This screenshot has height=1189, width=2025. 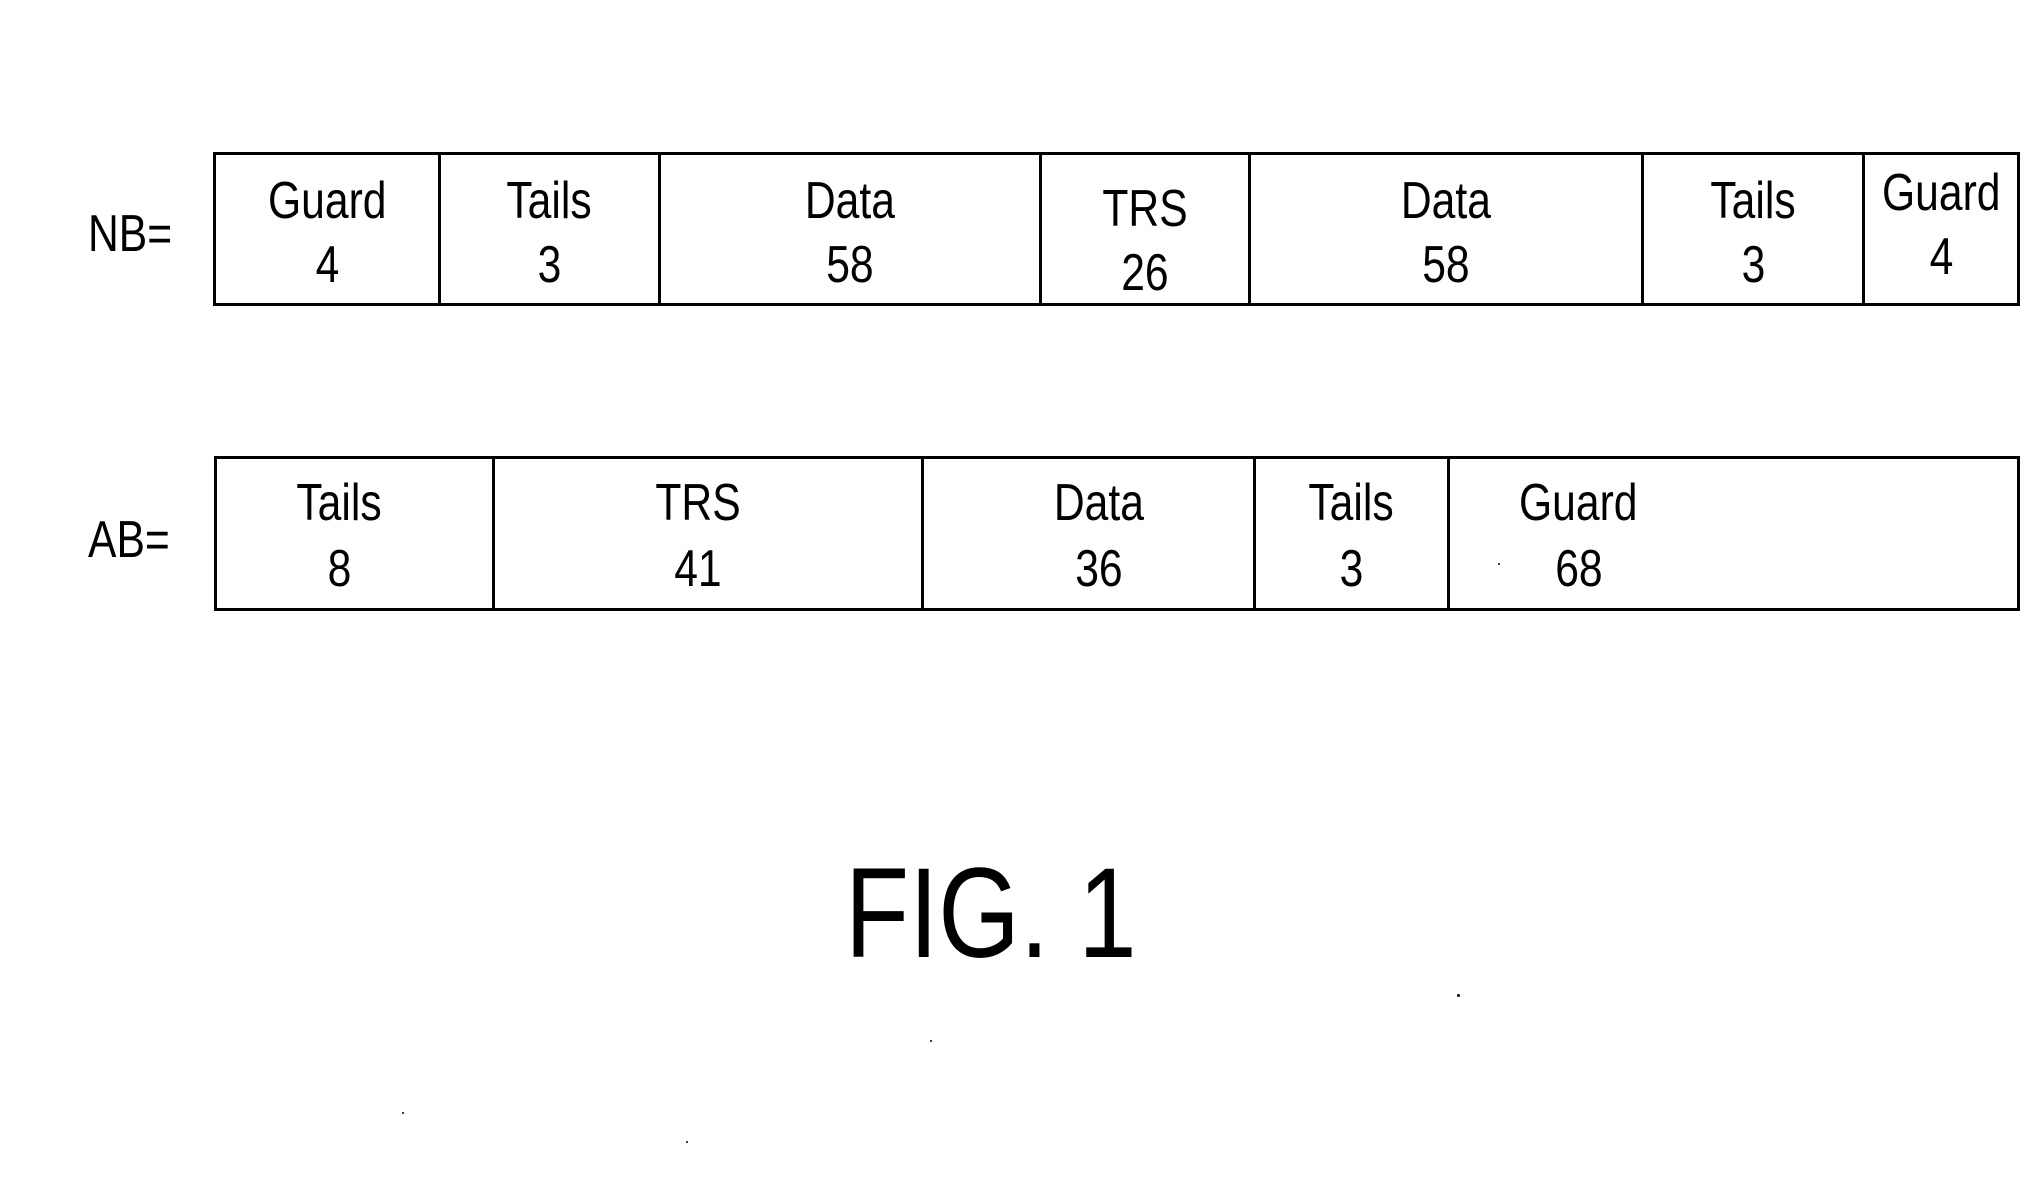 I want to click on nb-burst-label: NB=, so click(x=130, y=234).